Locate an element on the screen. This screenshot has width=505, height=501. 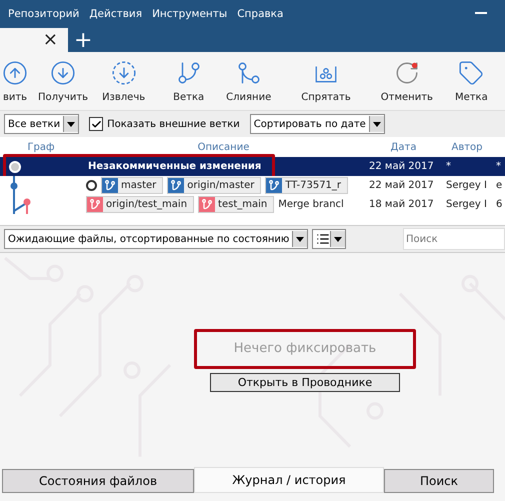
author-cell-text: * is located at coordinates (448, 166).